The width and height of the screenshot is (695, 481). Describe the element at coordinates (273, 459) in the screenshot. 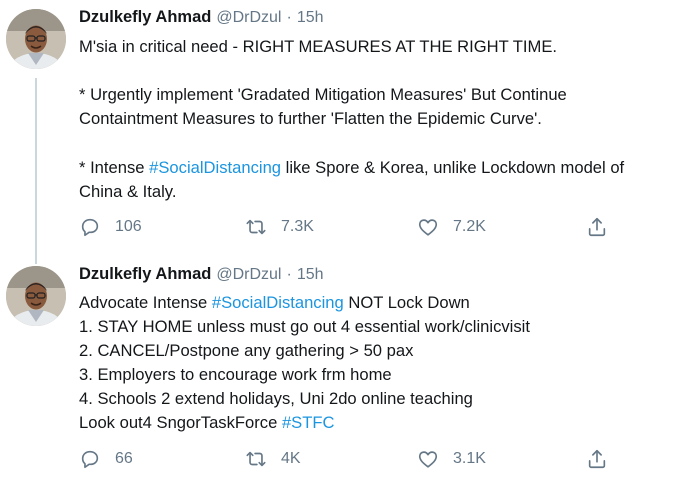

I see `retweet-button: 4K` at that location.